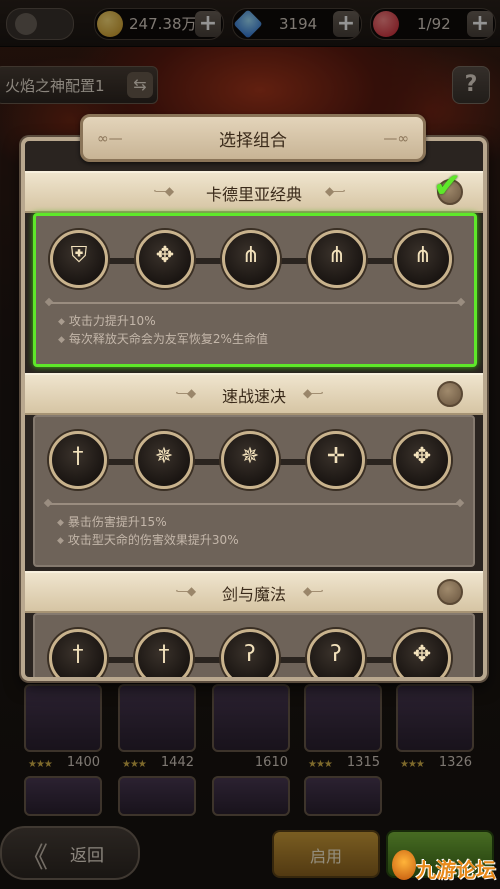  Describe the element at coordinates (396, 139) in the screenshot. I see `flourish-icon: —∞` at that location.